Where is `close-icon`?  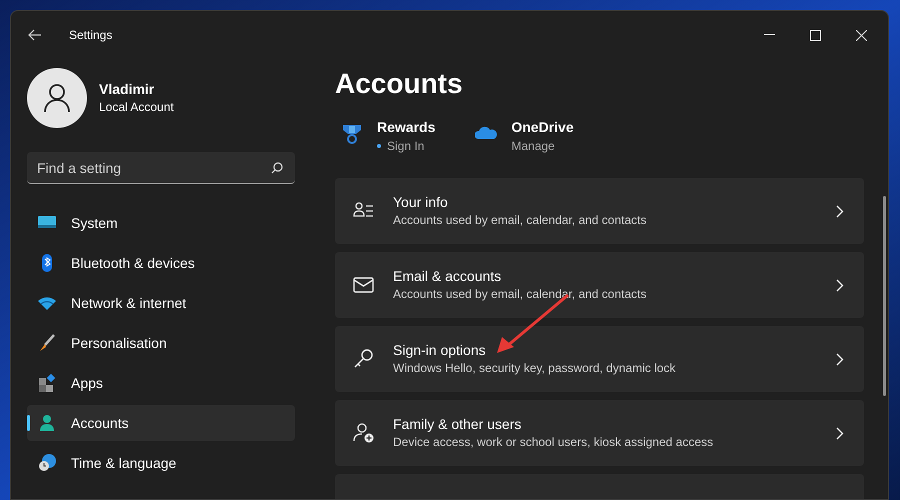 close-icon is located at coordinates (861, 35).